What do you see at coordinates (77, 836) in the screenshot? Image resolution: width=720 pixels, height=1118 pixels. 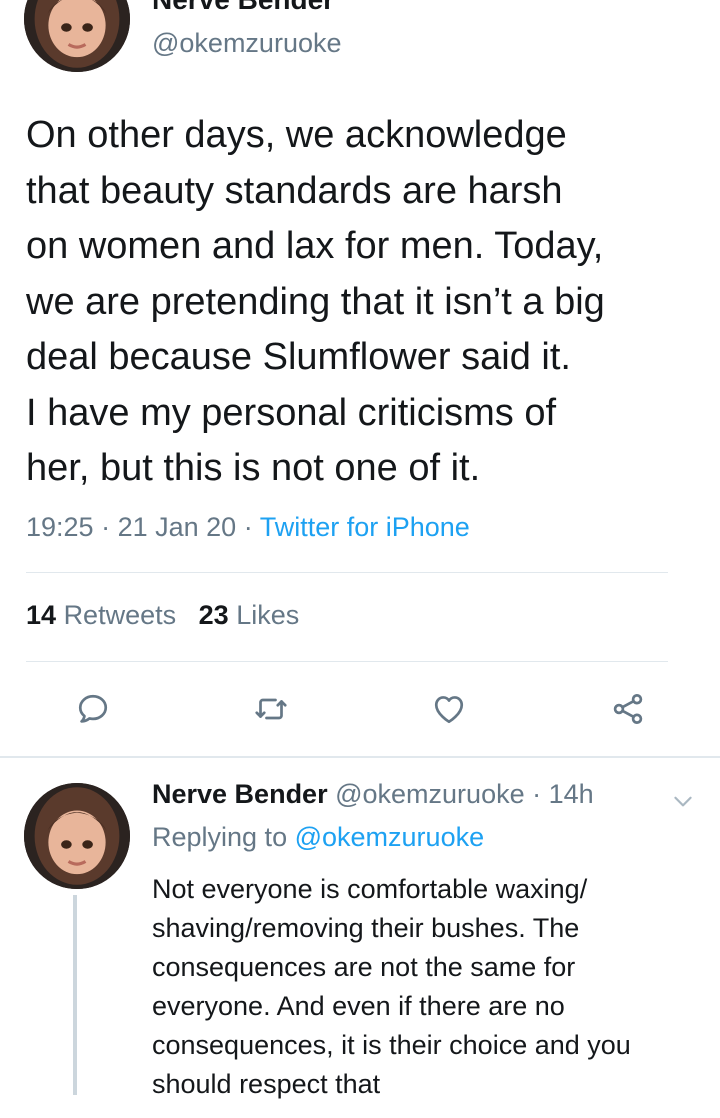 I see `reply-avatar` at bounding box center [77, 836].